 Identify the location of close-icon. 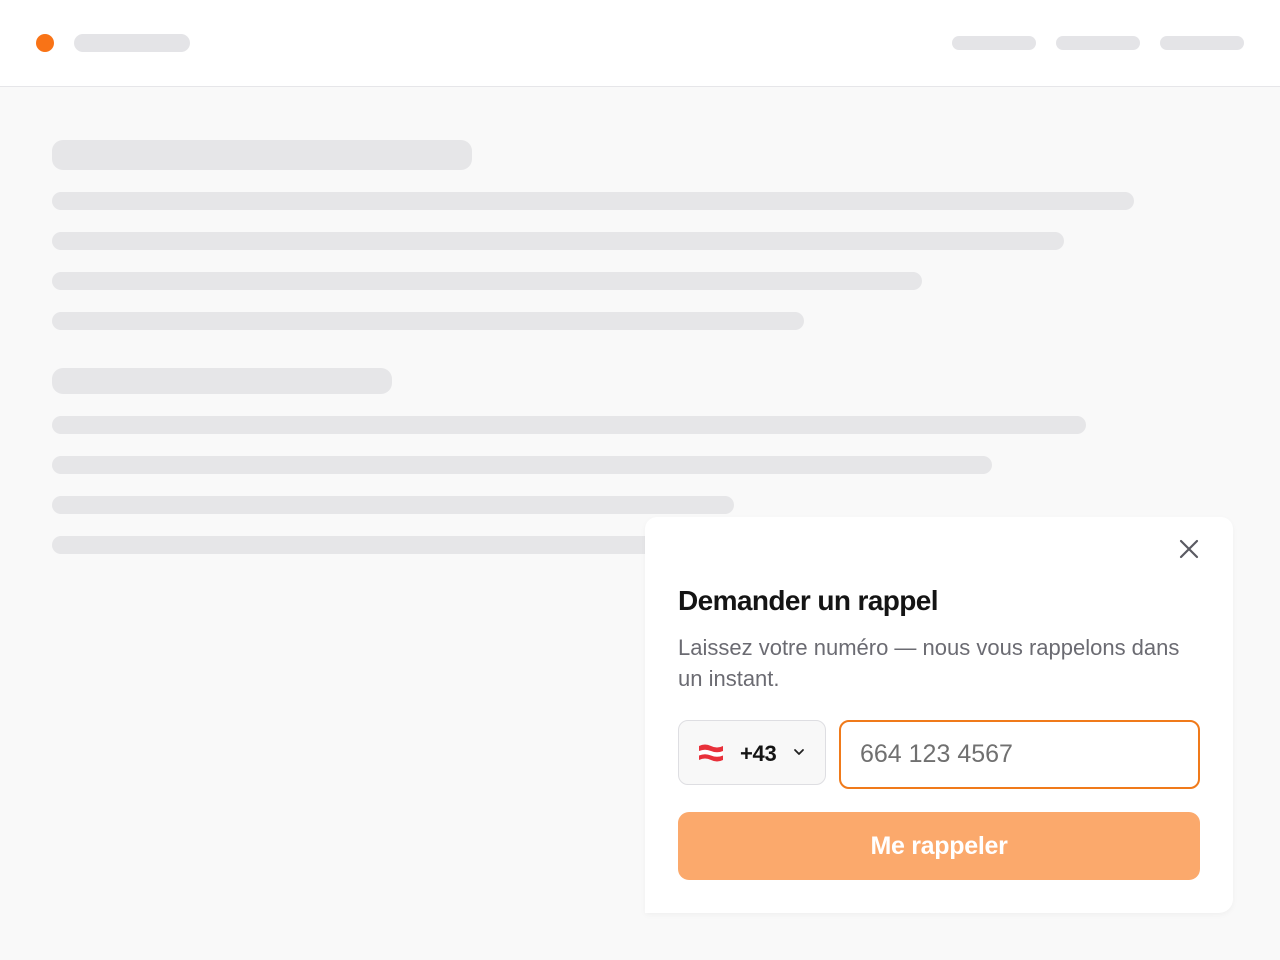
(1189, 549).